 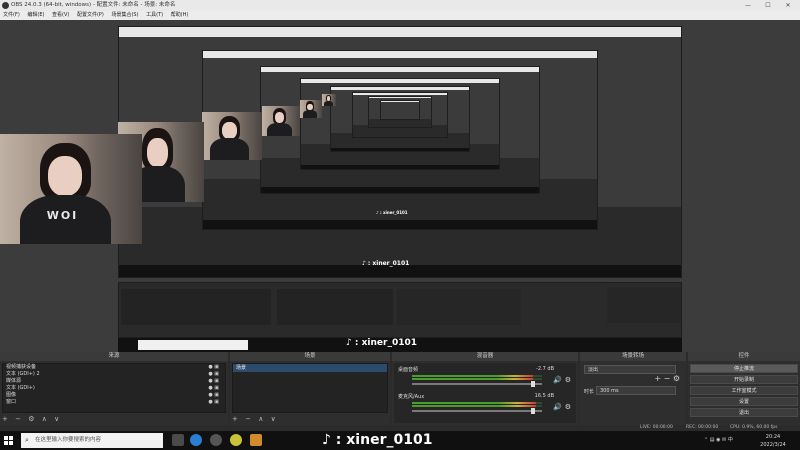 I want to click on remove-scene-button: −, so click(x=248, y=419).